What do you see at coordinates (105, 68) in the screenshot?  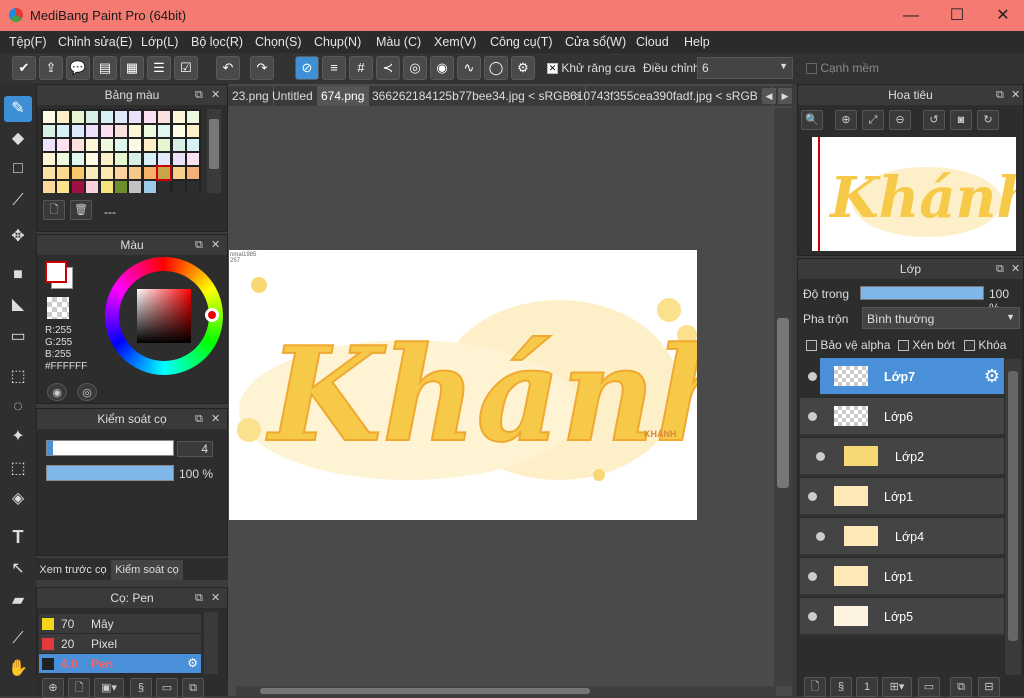 I see `chat-icon: ▤` at bounding box center [105, 68].